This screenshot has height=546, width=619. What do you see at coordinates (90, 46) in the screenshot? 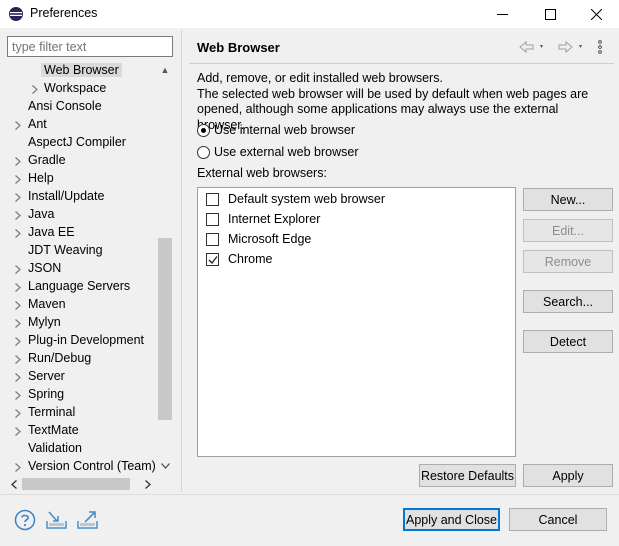
I see `filter-input` at bounding box center [90, 46].